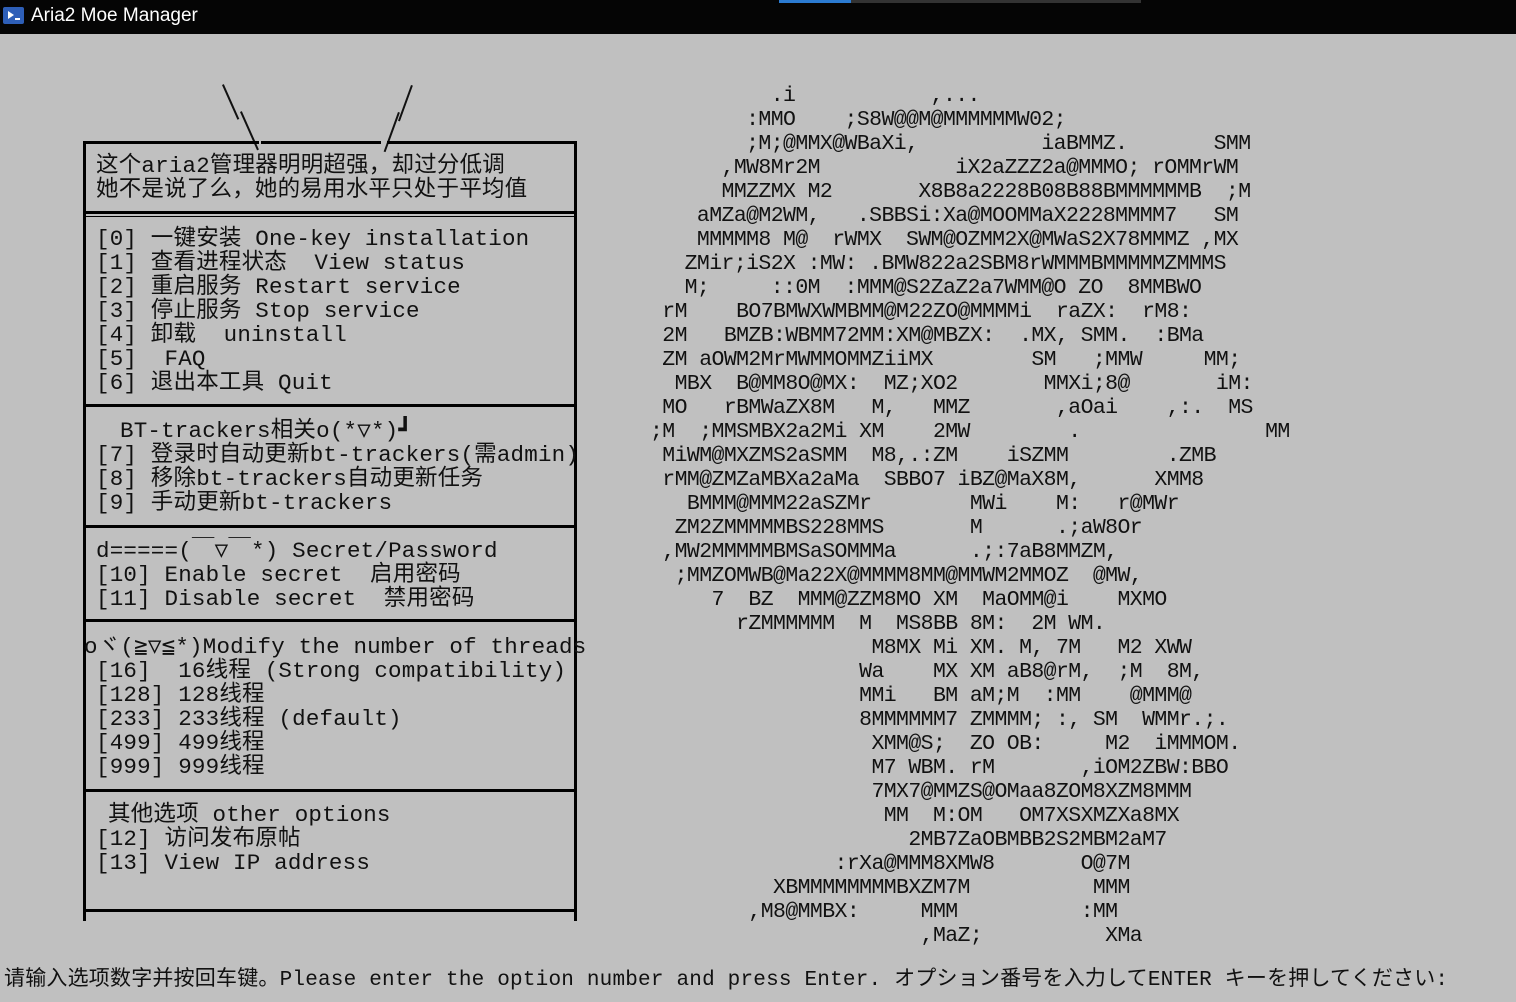  I want to click on menu-item-install: [0] 一键安装 One-key installation, so click(312, 239).